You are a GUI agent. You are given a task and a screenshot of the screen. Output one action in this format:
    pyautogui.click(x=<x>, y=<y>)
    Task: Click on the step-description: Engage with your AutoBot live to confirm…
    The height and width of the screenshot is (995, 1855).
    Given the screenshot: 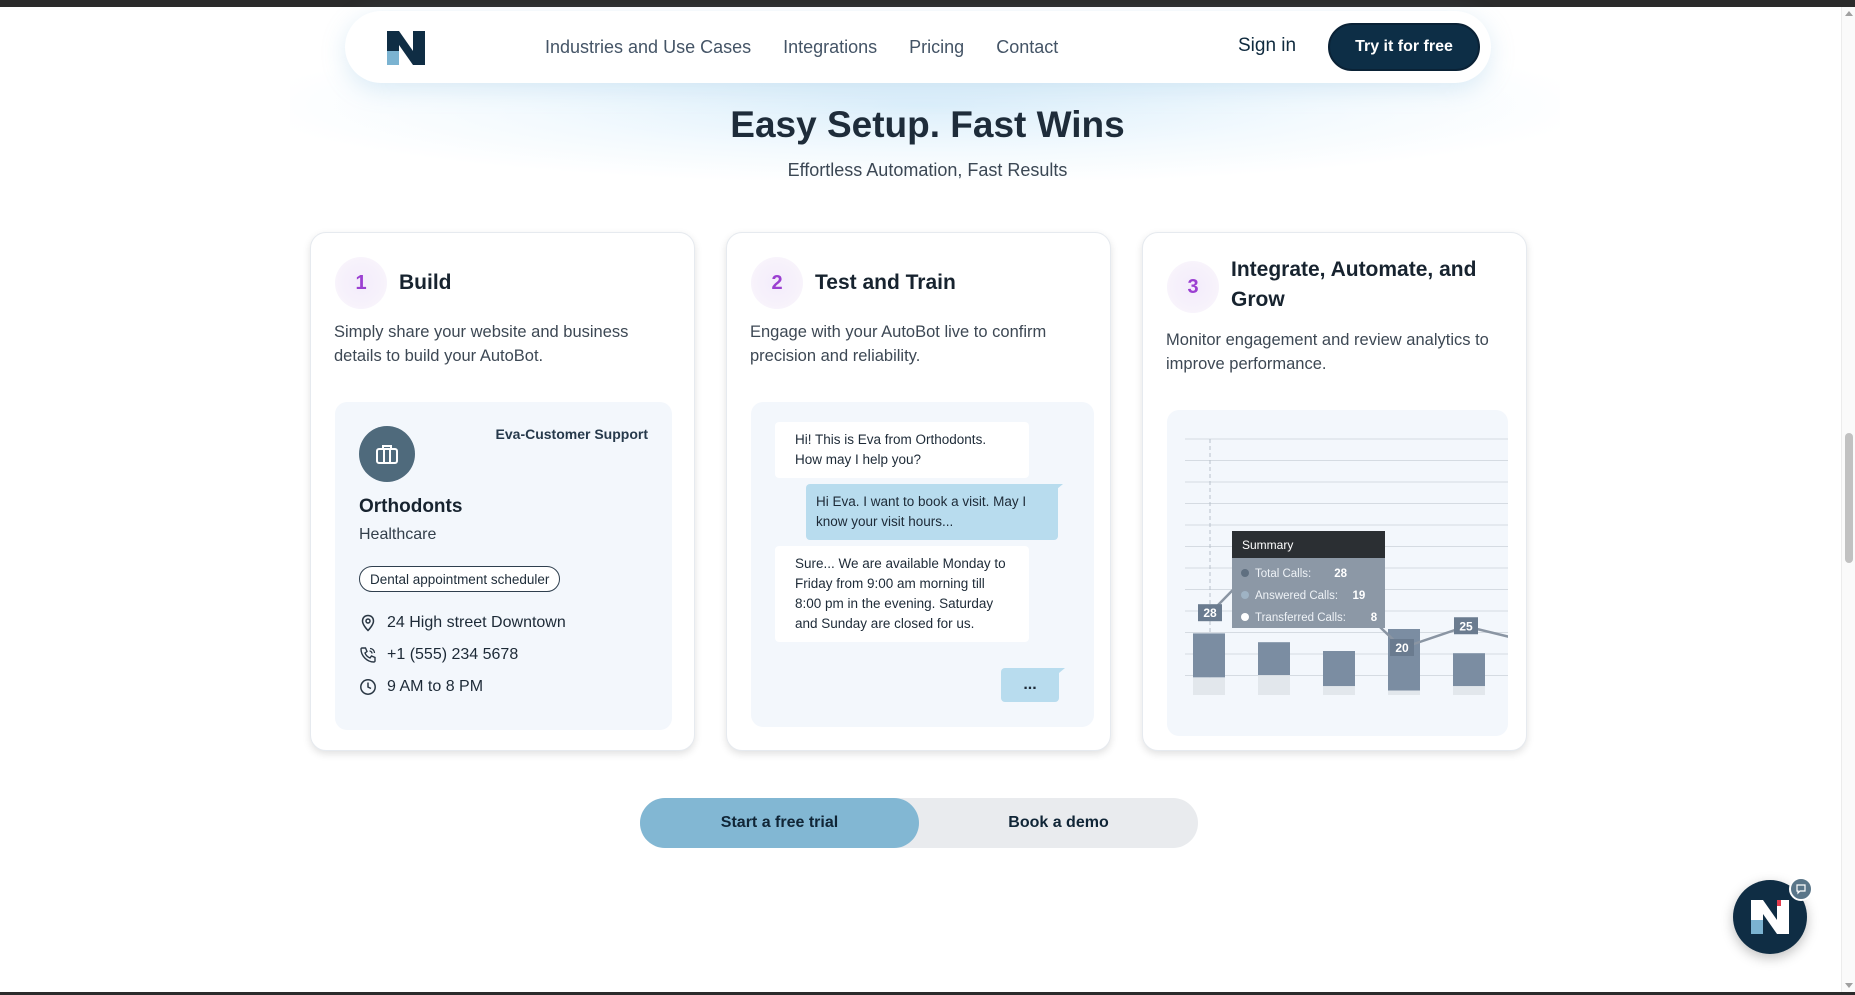 What is the action you would take?
    pyautogui.click(x=898, y=344)
    